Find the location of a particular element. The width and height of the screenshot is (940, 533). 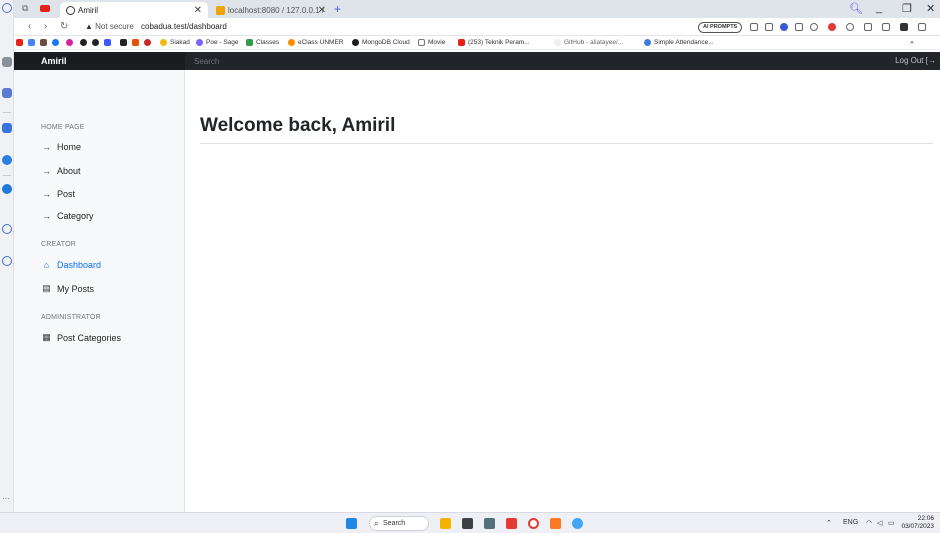

sidebar-item-label: Category is located at coordinates (75, 216).